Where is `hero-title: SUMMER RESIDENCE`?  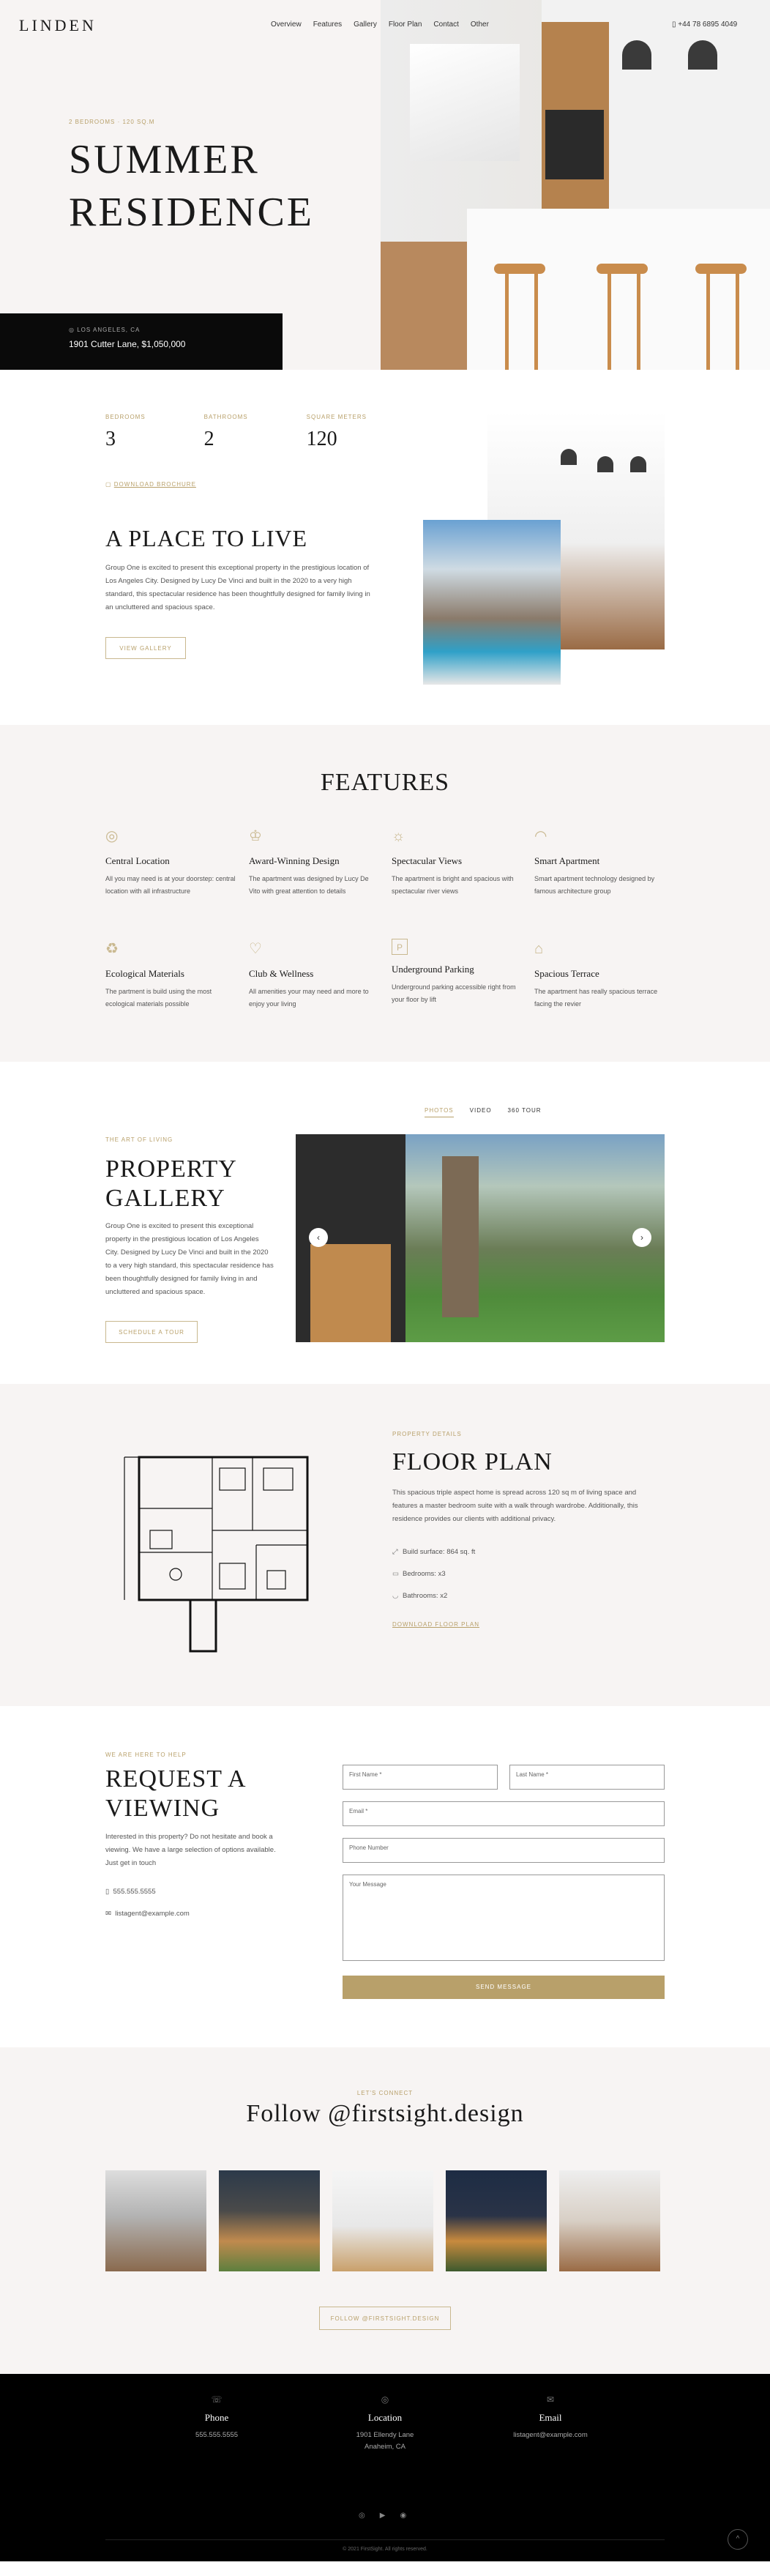
hero-title: SUMMER RESIDENCE is located at coordinates (191, 186).